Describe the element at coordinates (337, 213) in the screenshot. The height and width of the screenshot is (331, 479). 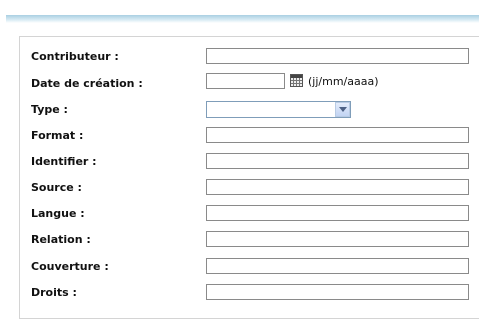
I see `langue-input` at that location.